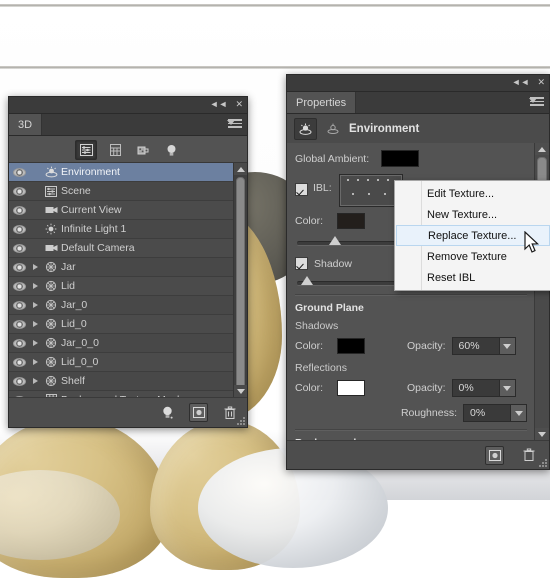  What do you see at coordinates (351, 388) in the screenshot?
I see `ground-reflections-color-swatch` at bounding box center [351, 388].